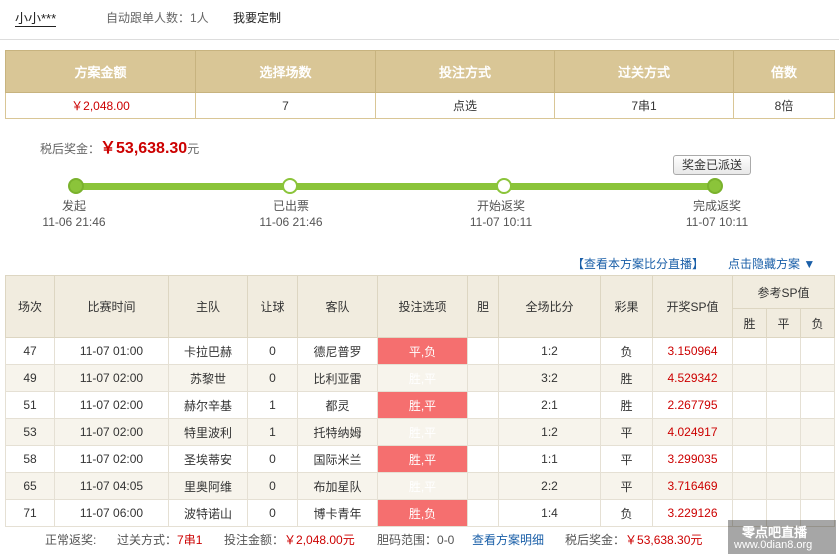 The width and height of the screenshot is (839, 557). What do you see at coordinates (319, 540) in the screenshot?
I see `footer-bet-value: ￥2,048.00元` at bounding box center [319, 540].